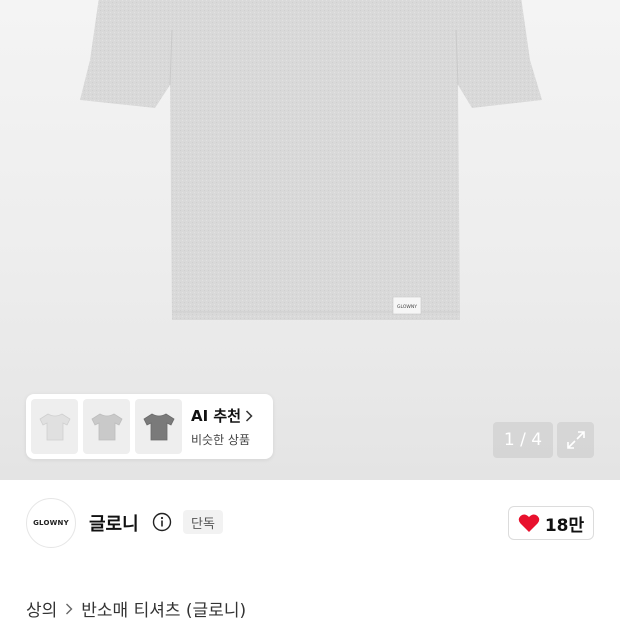 The height and width of the screenshot is (620, 620). I want to click on breadcrumb-subcategory: 반소매 티셔츠 (글로니), so click(163, 608).